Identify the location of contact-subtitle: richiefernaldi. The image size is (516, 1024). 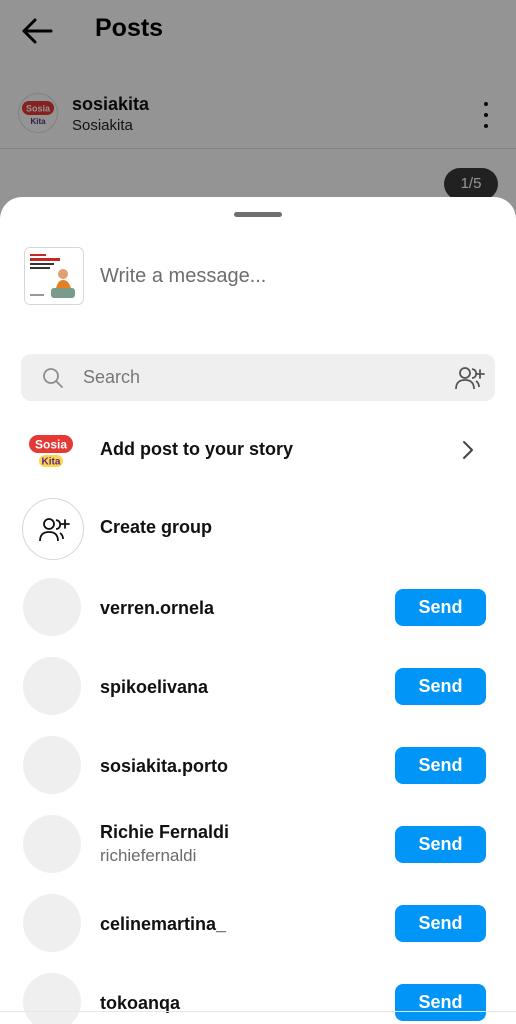
(148, 855).